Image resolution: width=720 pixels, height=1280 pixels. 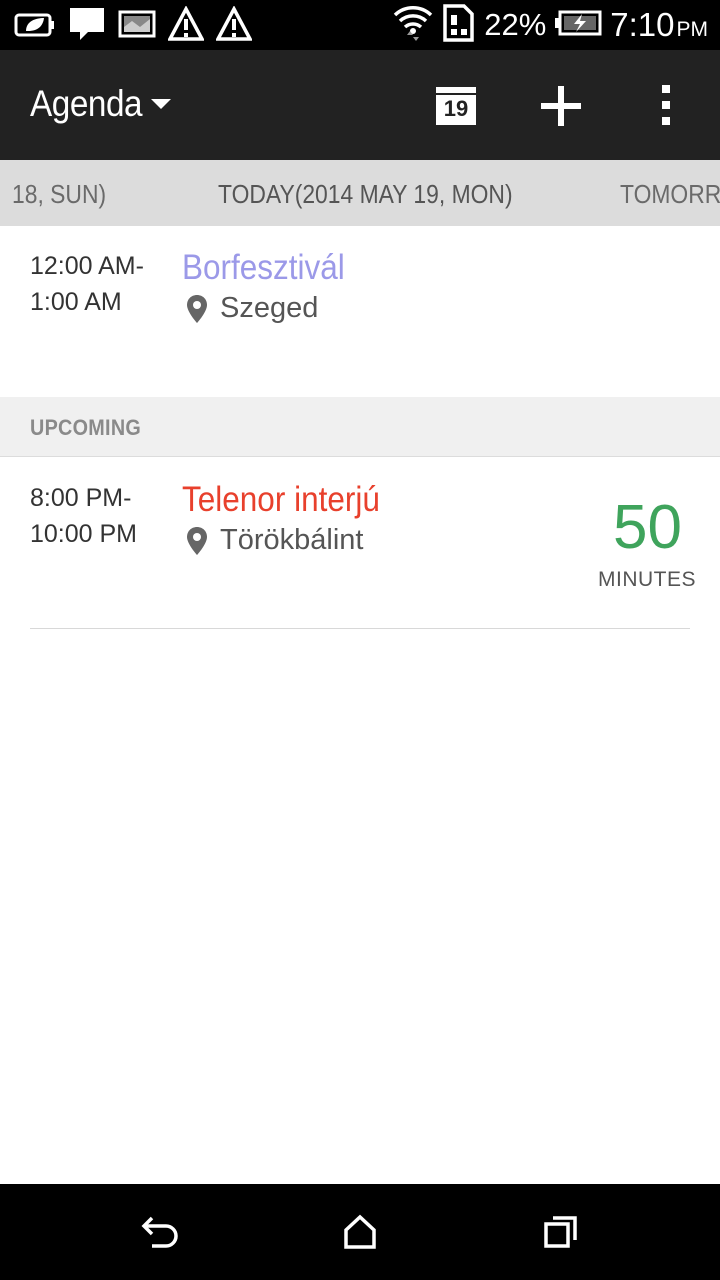 What do you see at coordinates (86, 427) in the screenshot?
I see `upcoming-header-label: UPCOMING` at bounding box center [86, 427].